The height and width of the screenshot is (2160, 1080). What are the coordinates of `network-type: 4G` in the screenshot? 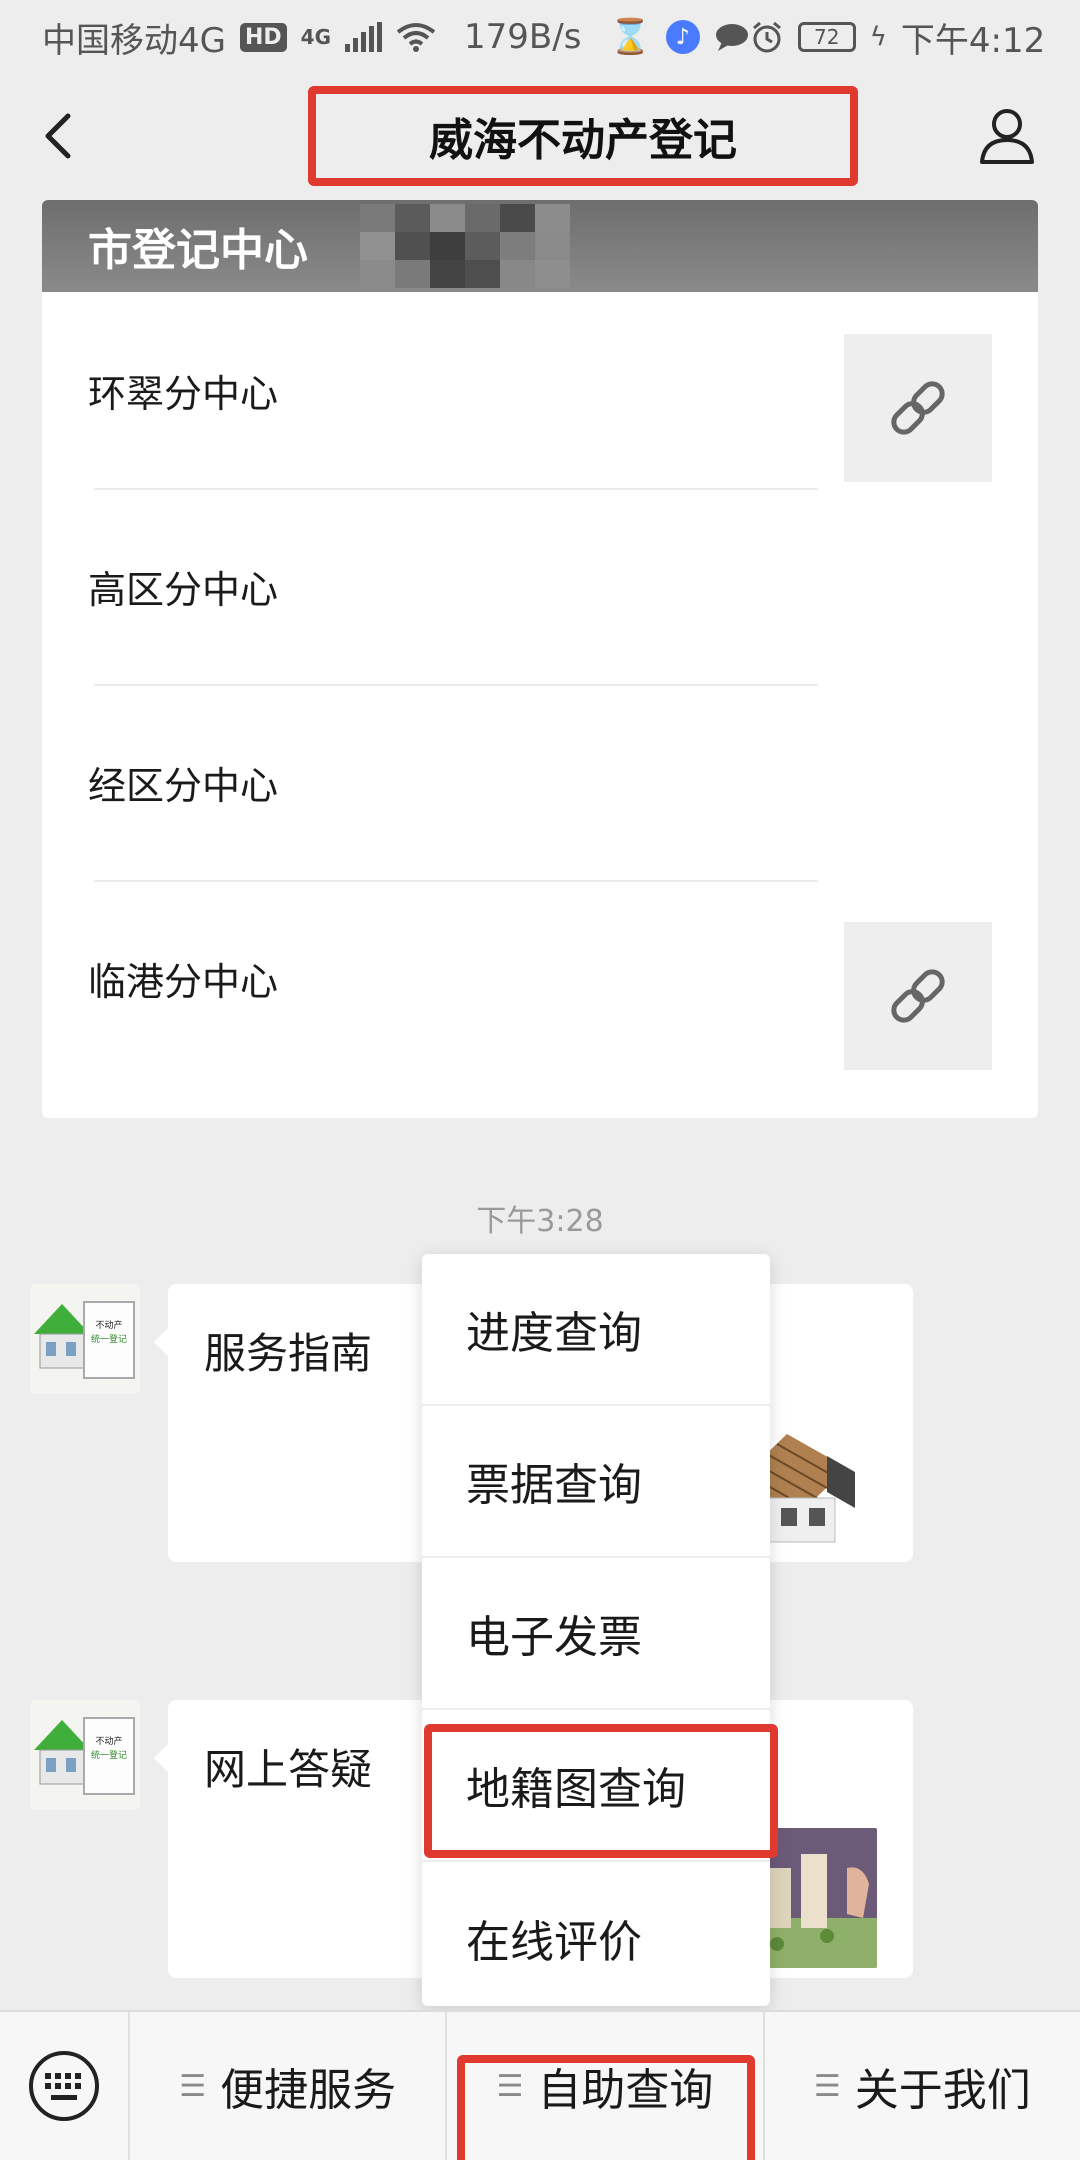 It's located at (316, 37).